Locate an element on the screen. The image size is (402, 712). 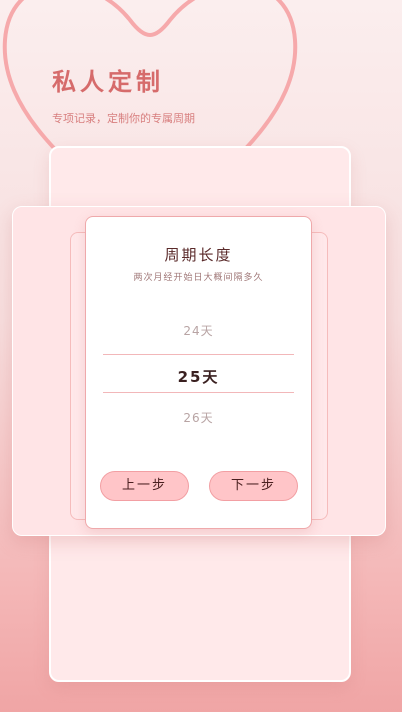
picker-option-selected: 25天 is located at coordinates (198, 376).